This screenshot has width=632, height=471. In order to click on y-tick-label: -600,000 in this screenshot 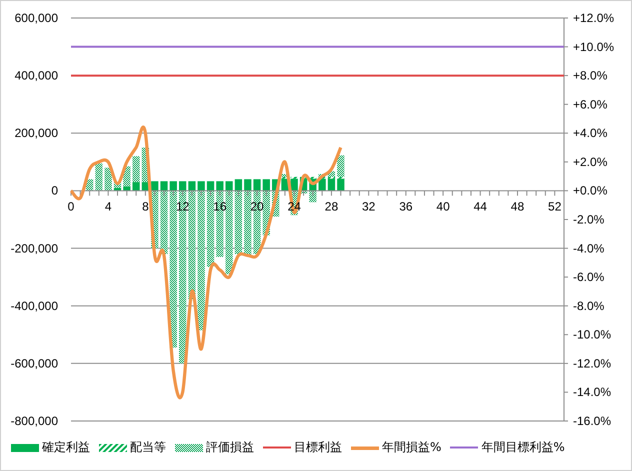, I will do `click(34, 363)`.